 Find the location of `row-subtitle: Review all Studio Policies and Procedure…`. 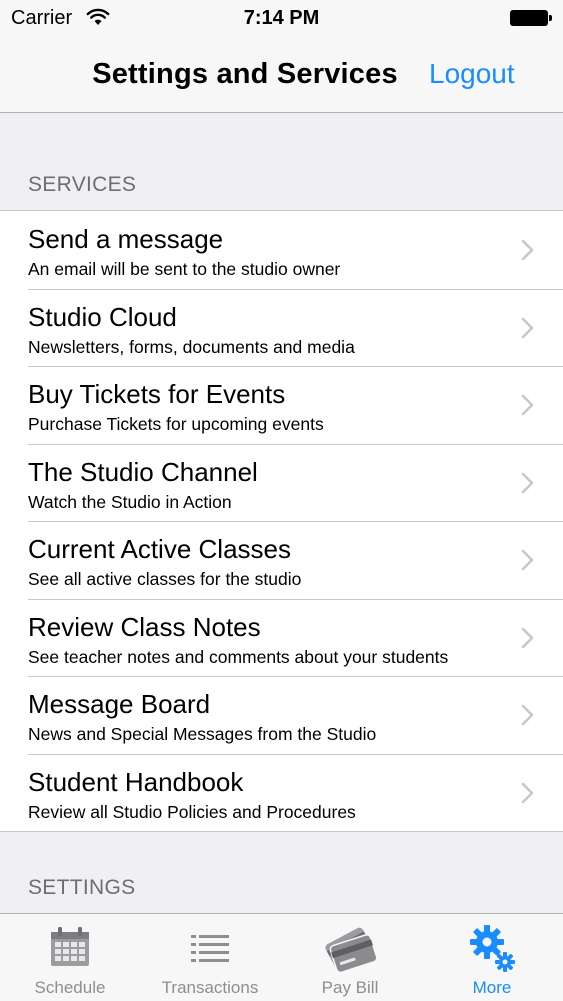

row-subtitle: Review all Studio Policies and Procedure… is located at coordinates (192, 811).